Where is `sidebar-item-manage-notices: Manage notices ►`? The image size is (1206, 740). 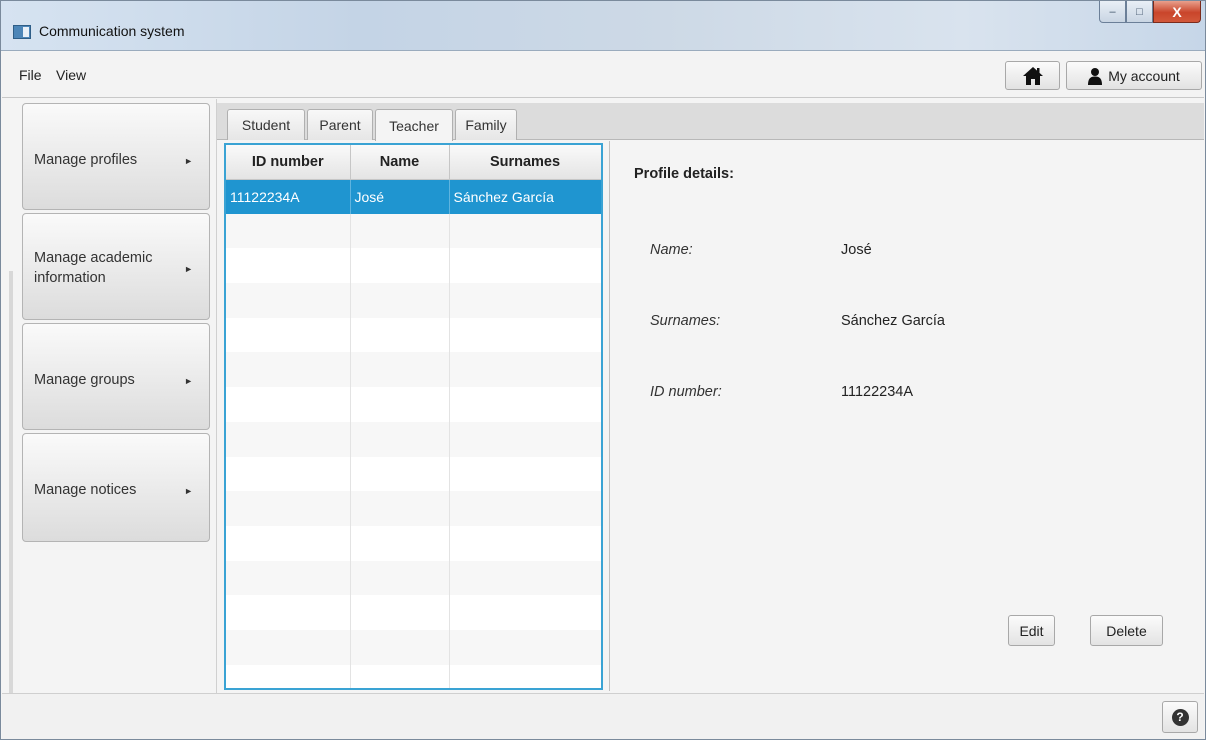 sidebar-item-manage-notices: Manage notices ► is located at coordinates (116, 487).